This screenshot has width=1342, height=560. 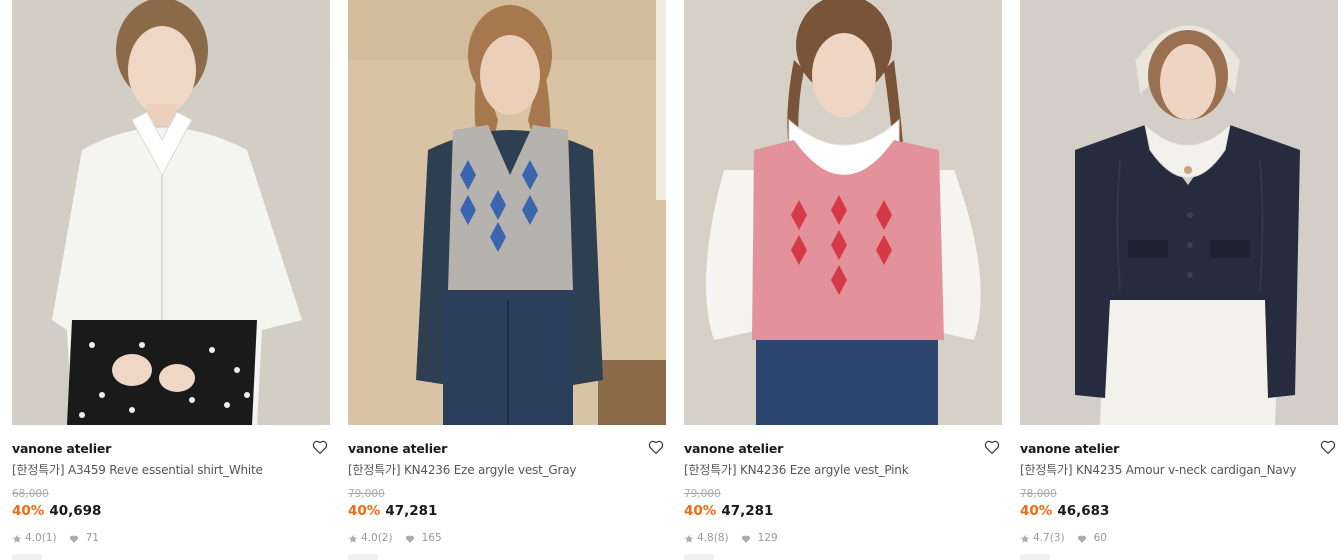 I want to click on like-count: 165, so click(x=431, y=538).